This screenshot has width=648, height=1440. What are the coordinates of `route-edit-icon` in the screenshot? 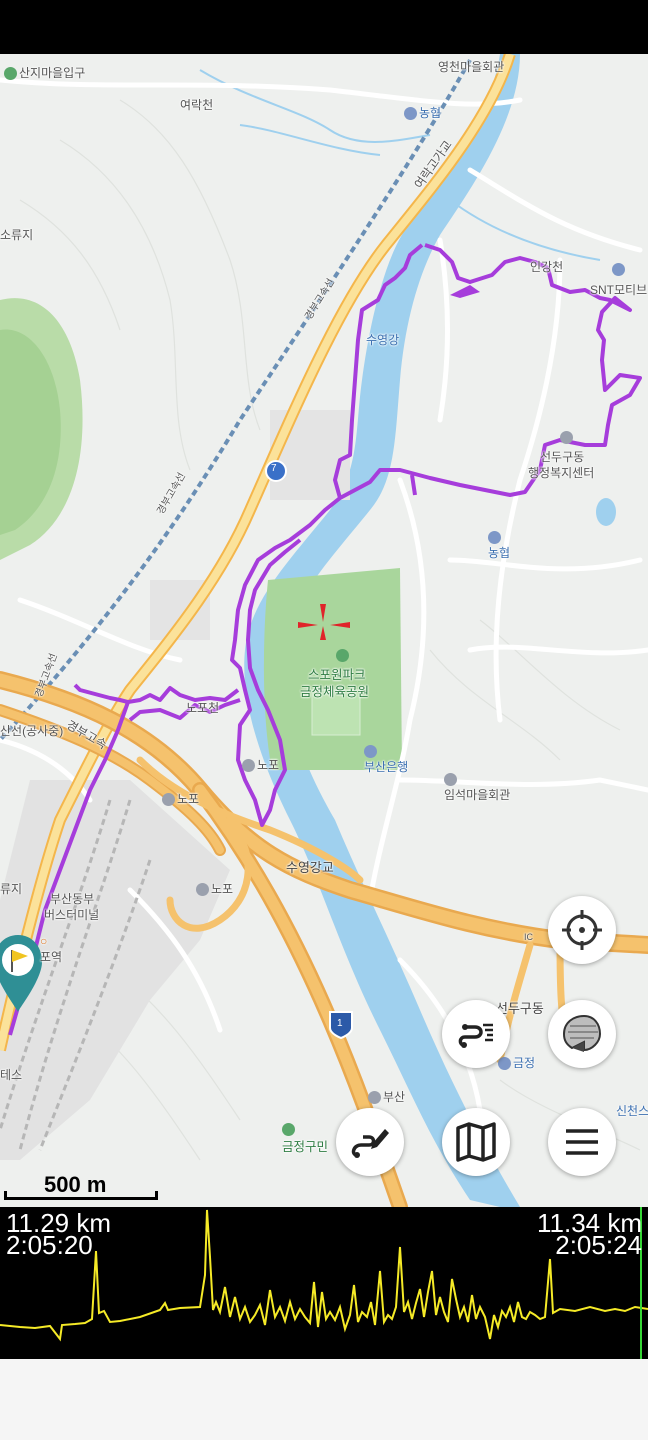 It's located at (370, 1143).